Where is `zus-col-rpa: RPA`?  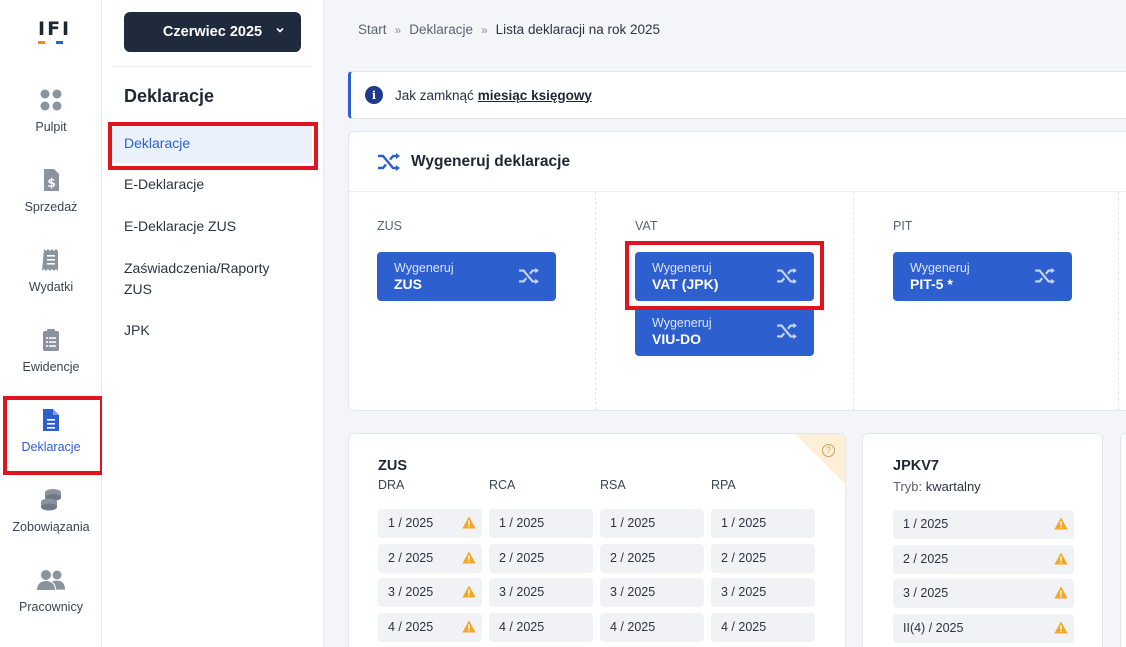 zus-col-rpa: RPA is located at coordinates (723, 485).